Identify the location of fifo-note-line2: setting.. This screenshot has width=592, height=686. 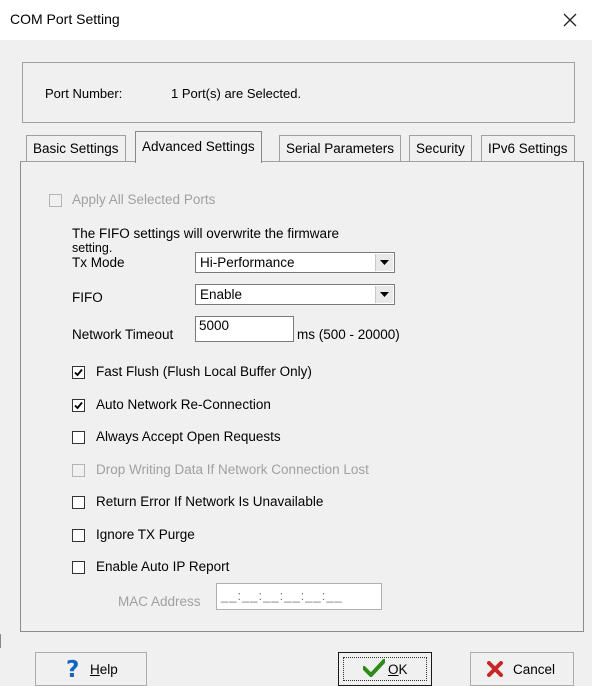
(92, 248).